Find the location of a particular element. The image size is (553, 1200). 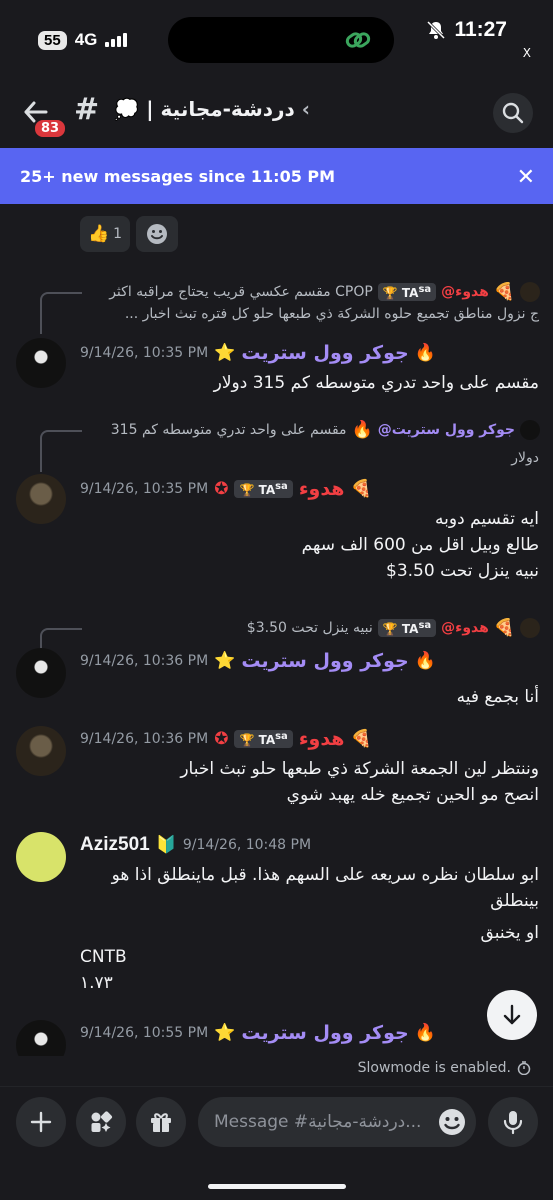

reply-text-continued: دولار is located at coordinates (525, 458).